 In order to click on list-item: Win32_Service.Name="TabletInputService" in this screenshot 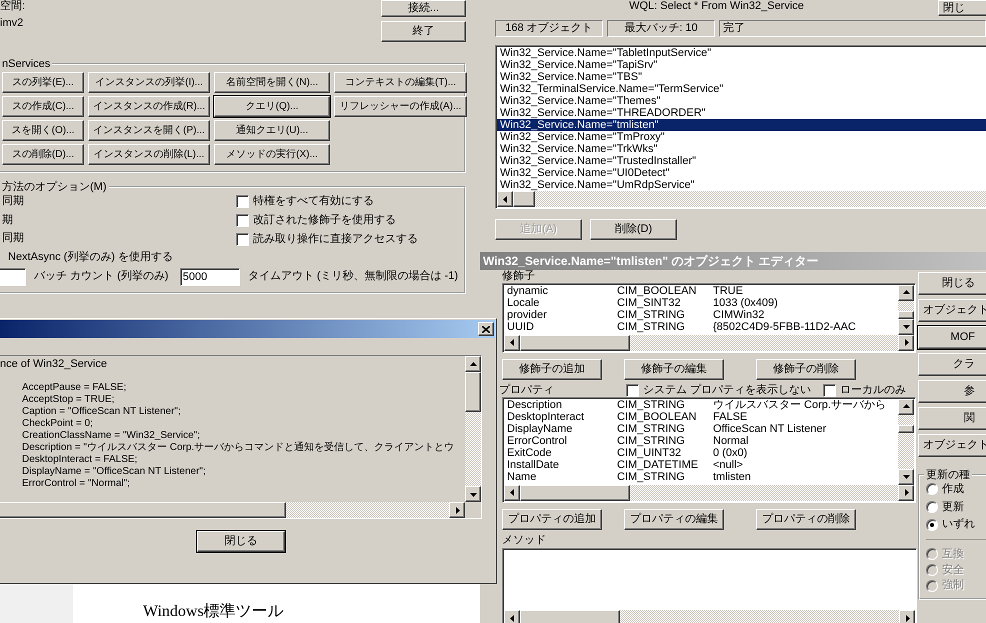, I will do `click(741, 53)`.